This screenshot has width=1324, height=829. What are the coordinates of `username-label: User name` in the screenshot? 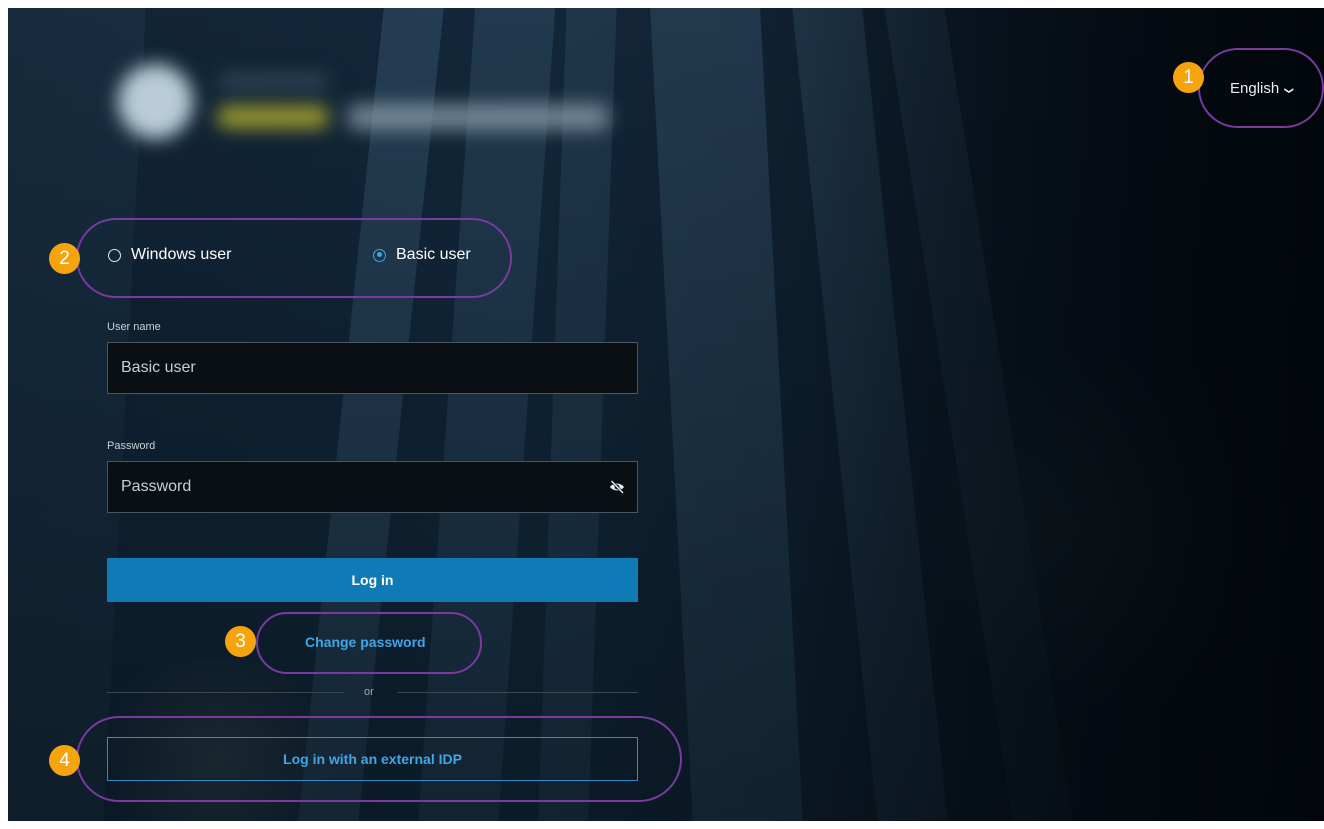 It's located at (134, 327).